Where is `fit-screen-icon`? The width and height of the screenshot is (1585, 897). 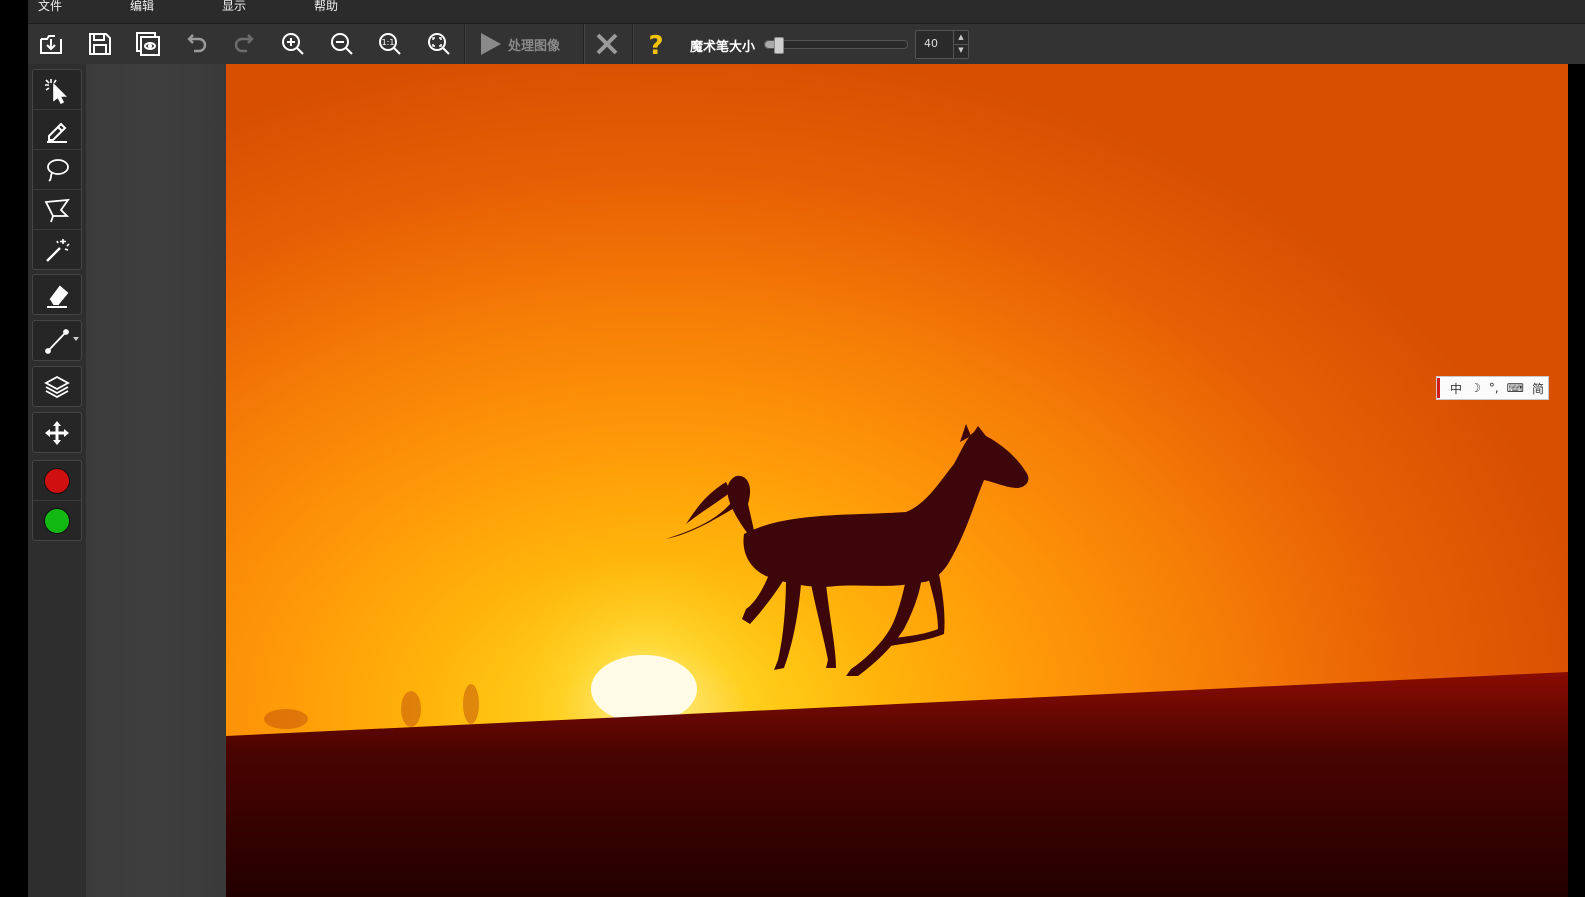
fit-screen-icon is located at coordinates (439, 44).